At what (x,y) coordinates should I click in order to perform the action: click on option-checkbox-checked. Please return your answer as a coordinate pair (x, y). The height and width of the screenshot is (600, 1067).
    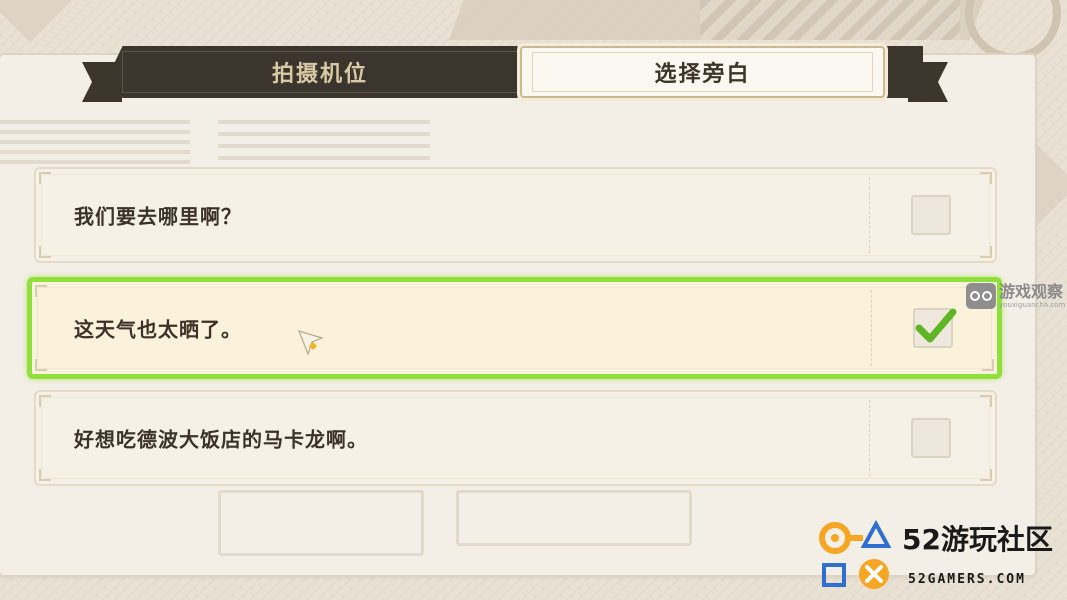
    Looking at the image, I should click on (935, 328).